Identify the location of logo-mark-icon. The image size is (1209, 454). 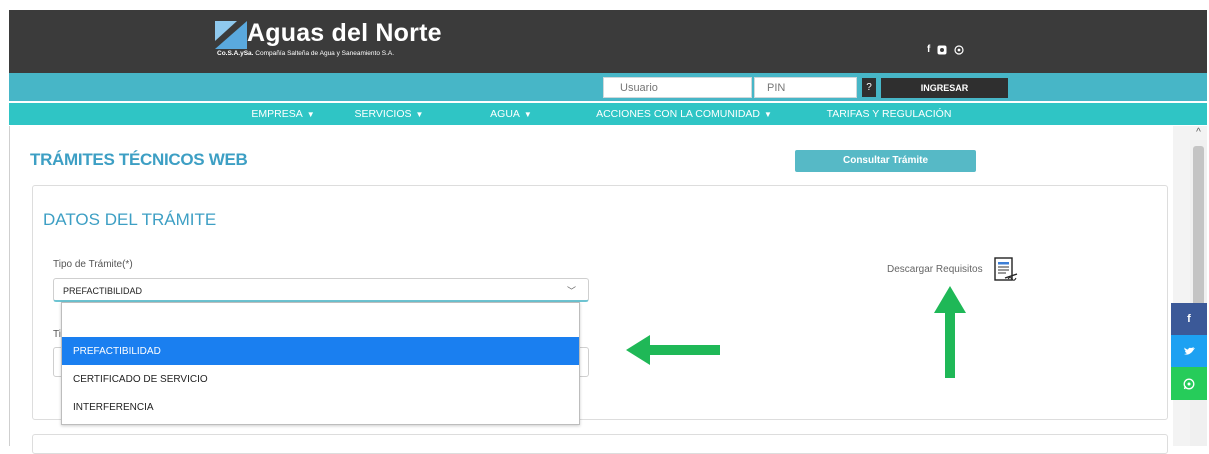
(231, 35).